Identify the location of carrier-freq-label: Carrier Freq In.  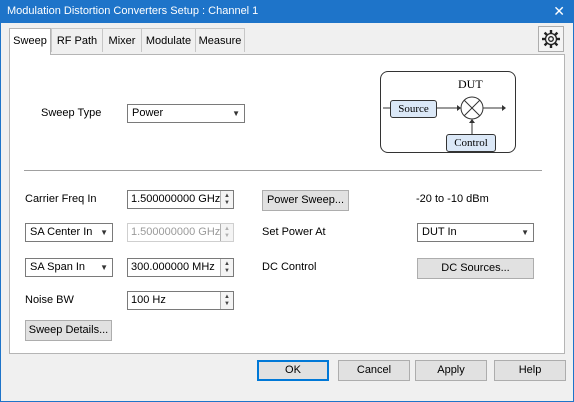
(61, 199).